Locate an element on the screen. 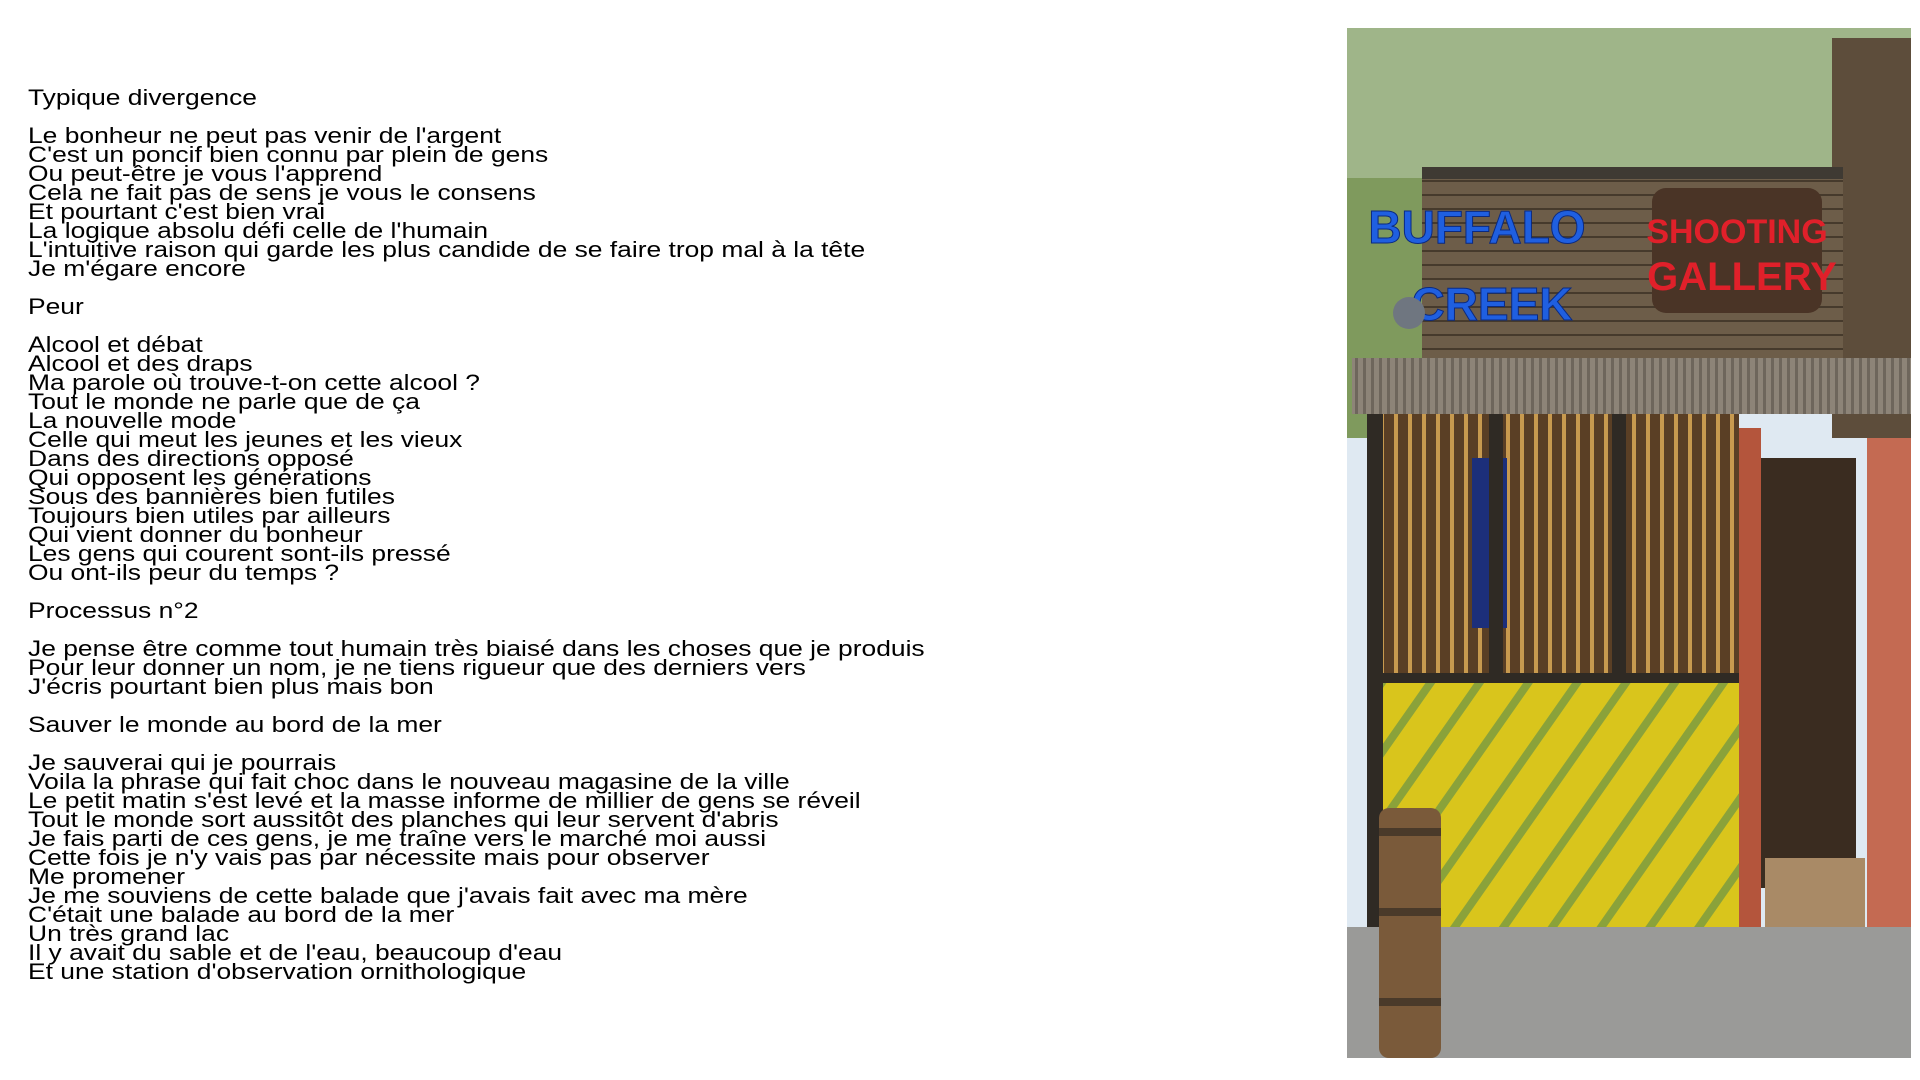 The height and width of the screenshot is (1080, 1920). window-bars is located at coordinates (1553, 547).